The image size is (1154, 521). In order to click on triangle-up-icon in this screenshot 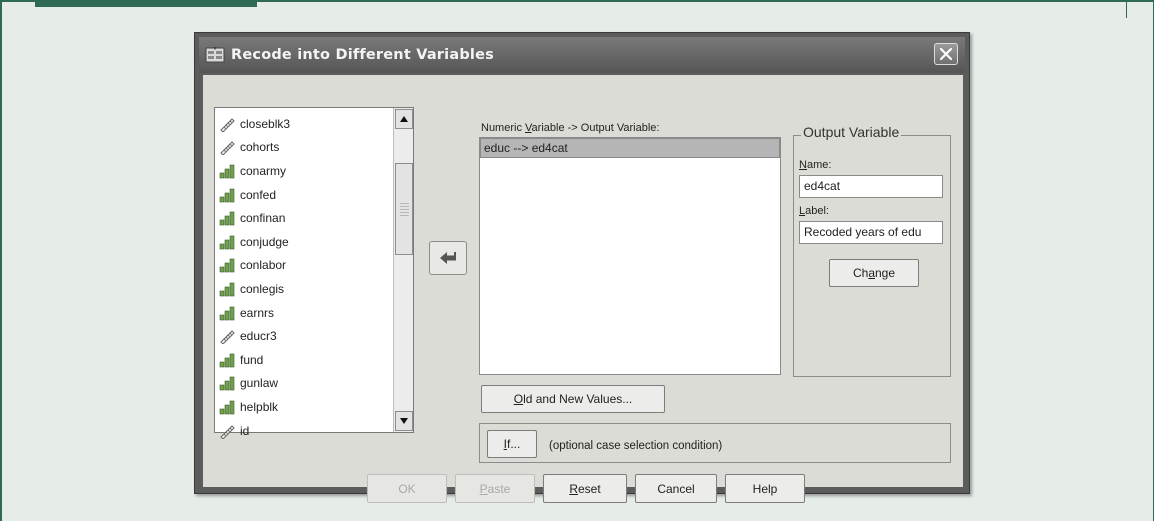, I will do `click(404, 119)`.